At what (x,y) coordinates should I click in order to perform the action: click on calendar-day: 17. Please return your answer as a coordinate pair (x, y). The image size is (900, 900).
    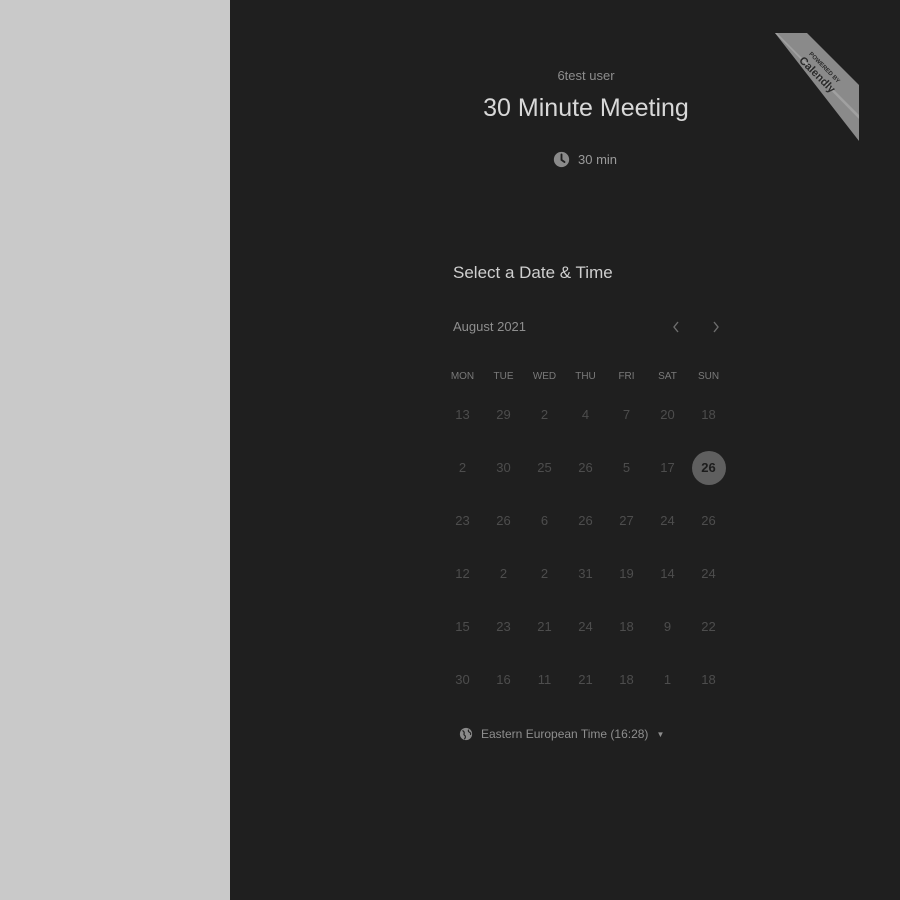
    Looking at the image, I should click on (667, 467).